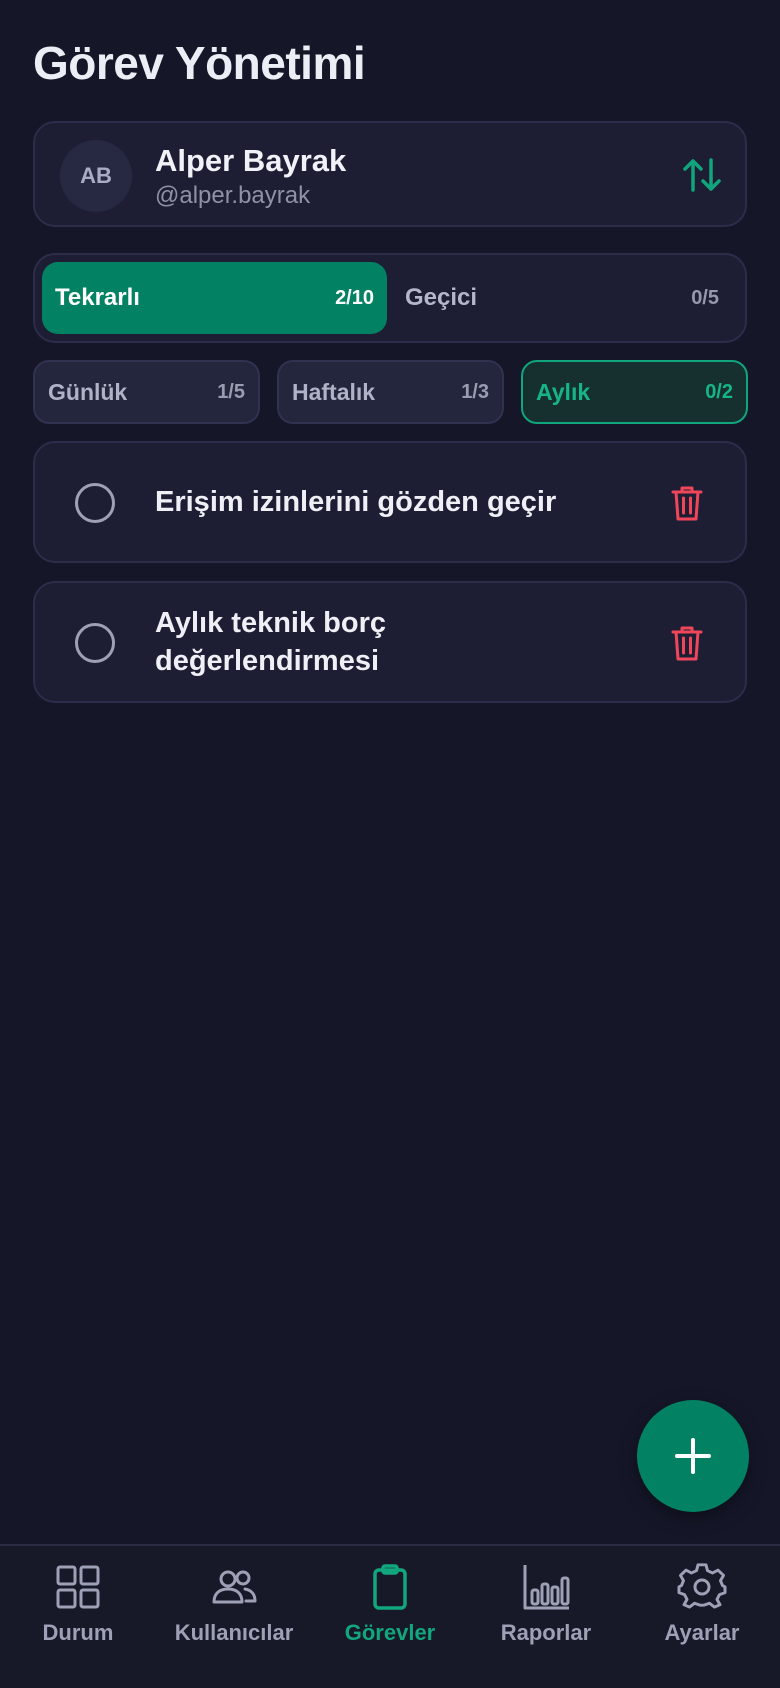 The image size is (780, 1688). I want to click on tab-temporary-label: Geçici, so click(441, 297).